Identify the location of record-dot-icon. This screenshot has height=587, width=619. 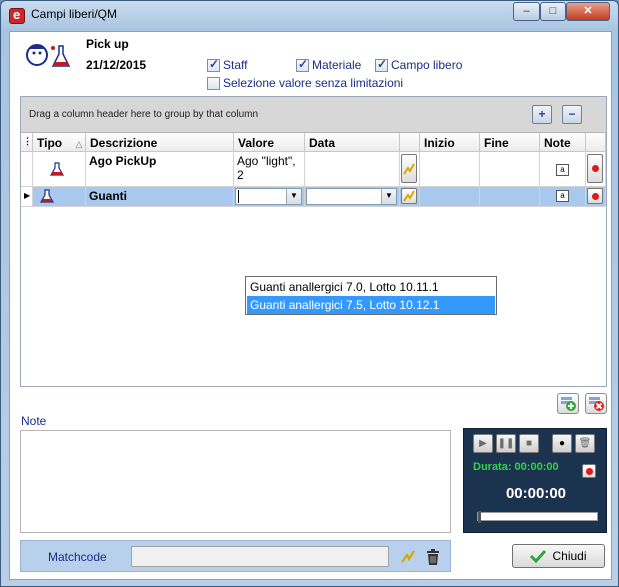
(589, 471).